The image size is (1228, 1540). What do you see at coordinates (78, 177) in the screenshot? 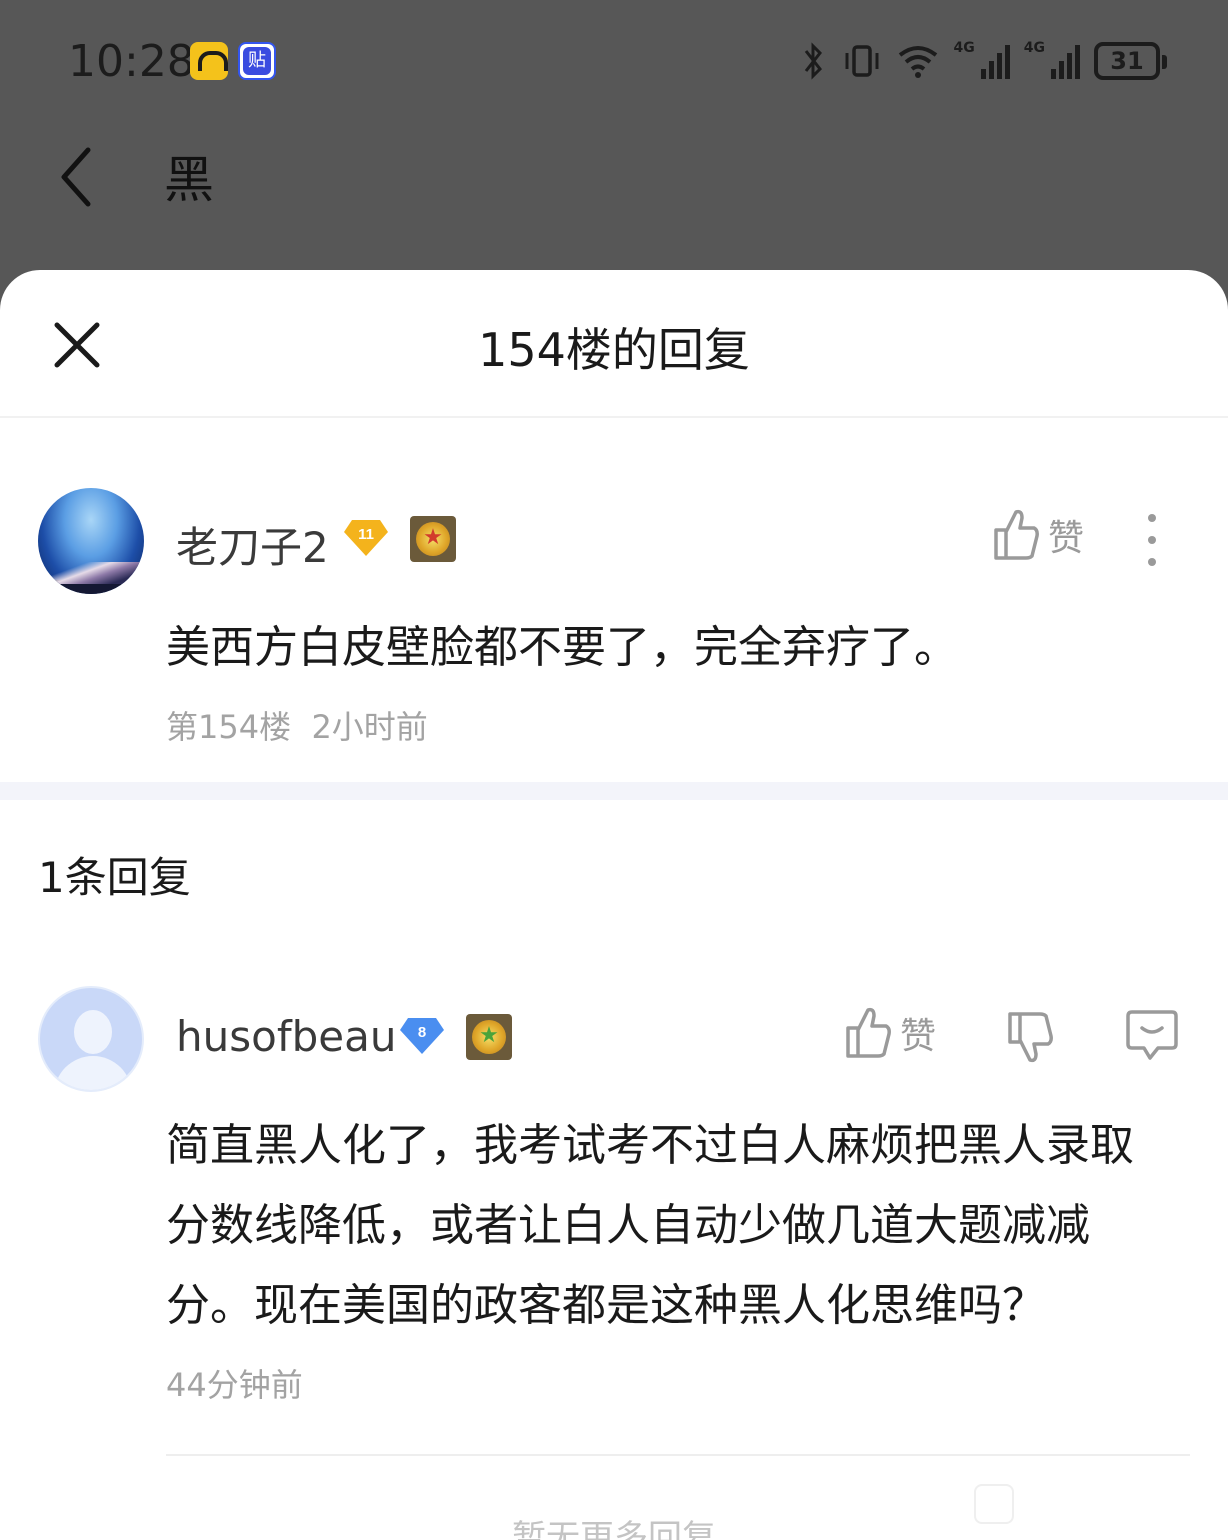
I see `back-arrow-icon` at bounding box center [78, 177].